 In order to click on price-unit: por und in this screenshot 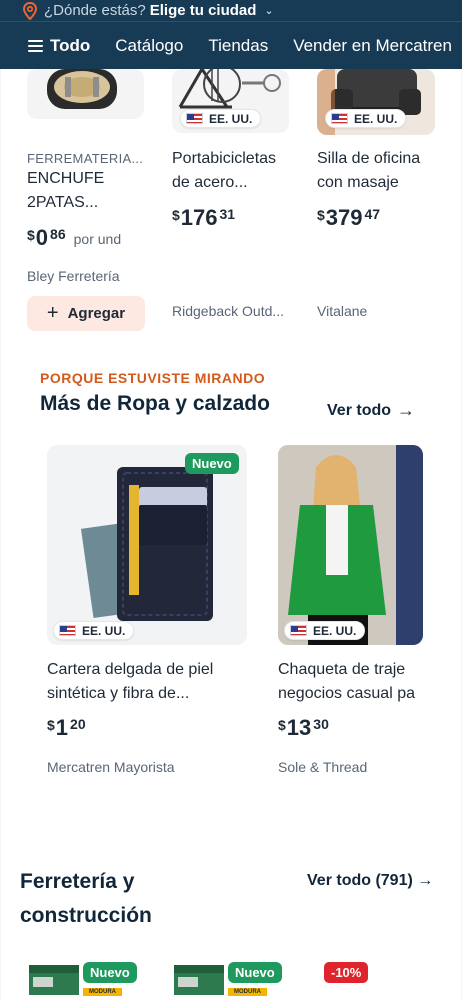, I will do `click(97, 239)`.